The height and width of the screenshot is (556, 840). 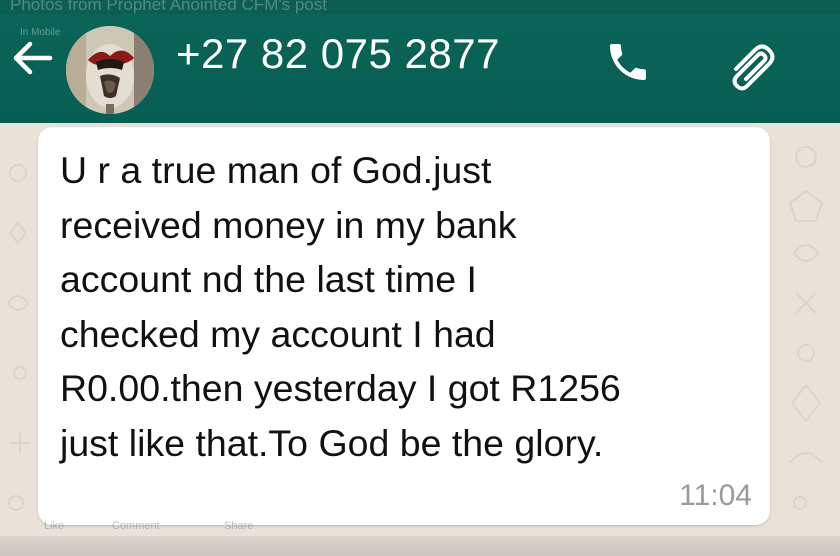 What do you see at coordinates (136, 526) in the screenshot?
I see `overlay-comment-label: Comment` at bounding box center [136, 526].